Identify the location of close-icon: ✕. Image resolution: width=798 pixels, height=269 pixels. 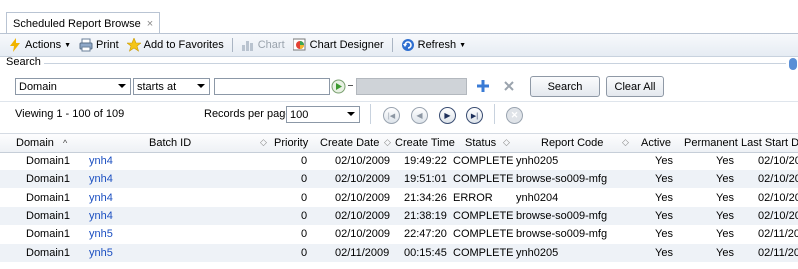
(514, 115).